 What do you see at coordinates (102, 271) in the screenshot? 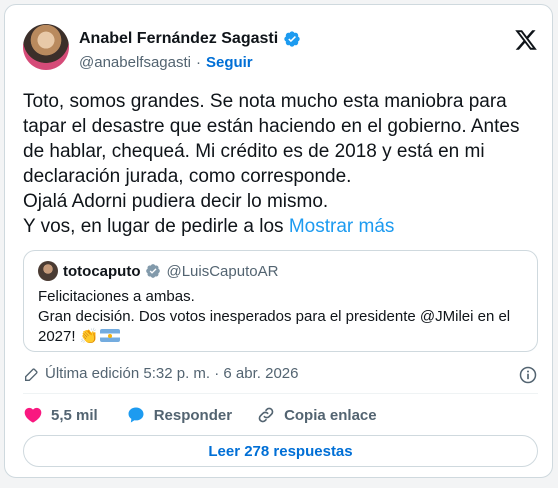
I see `quoted-author-name: totocaputo` at bounding box center [102, 271].